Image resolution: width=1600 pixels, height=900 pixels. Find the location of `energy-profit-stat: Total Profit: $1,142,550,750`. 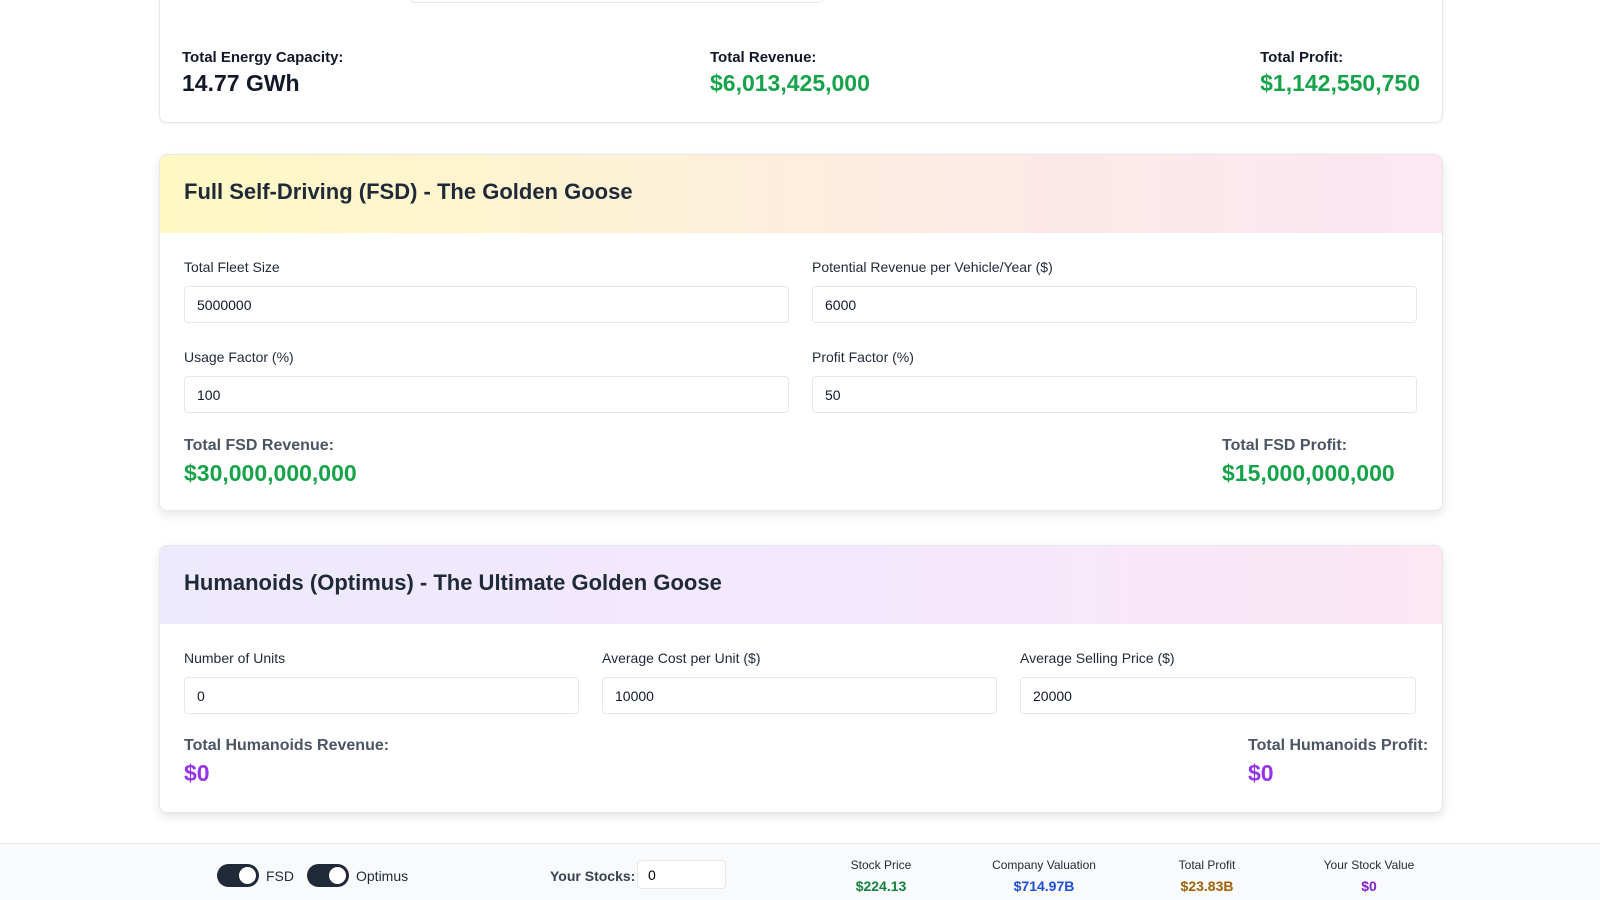

energy-profit-stat: Total Profit: $1,142,550,750 is located at coordinates (1340, 73).